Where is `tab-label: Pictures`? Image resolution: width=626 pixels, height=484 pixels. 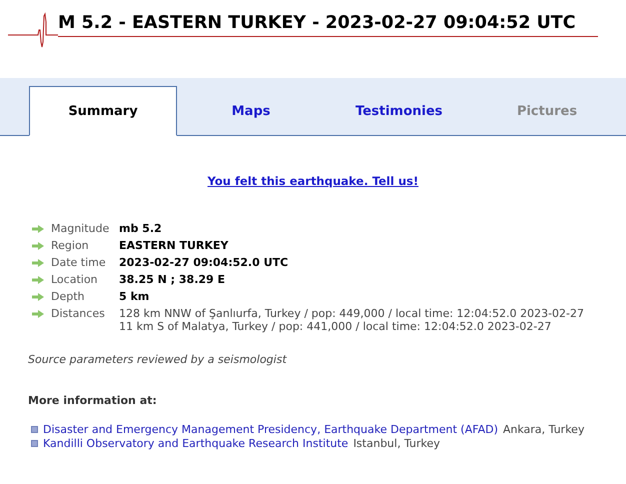 tab-label: Pictures is located at coordinates (547, 111).